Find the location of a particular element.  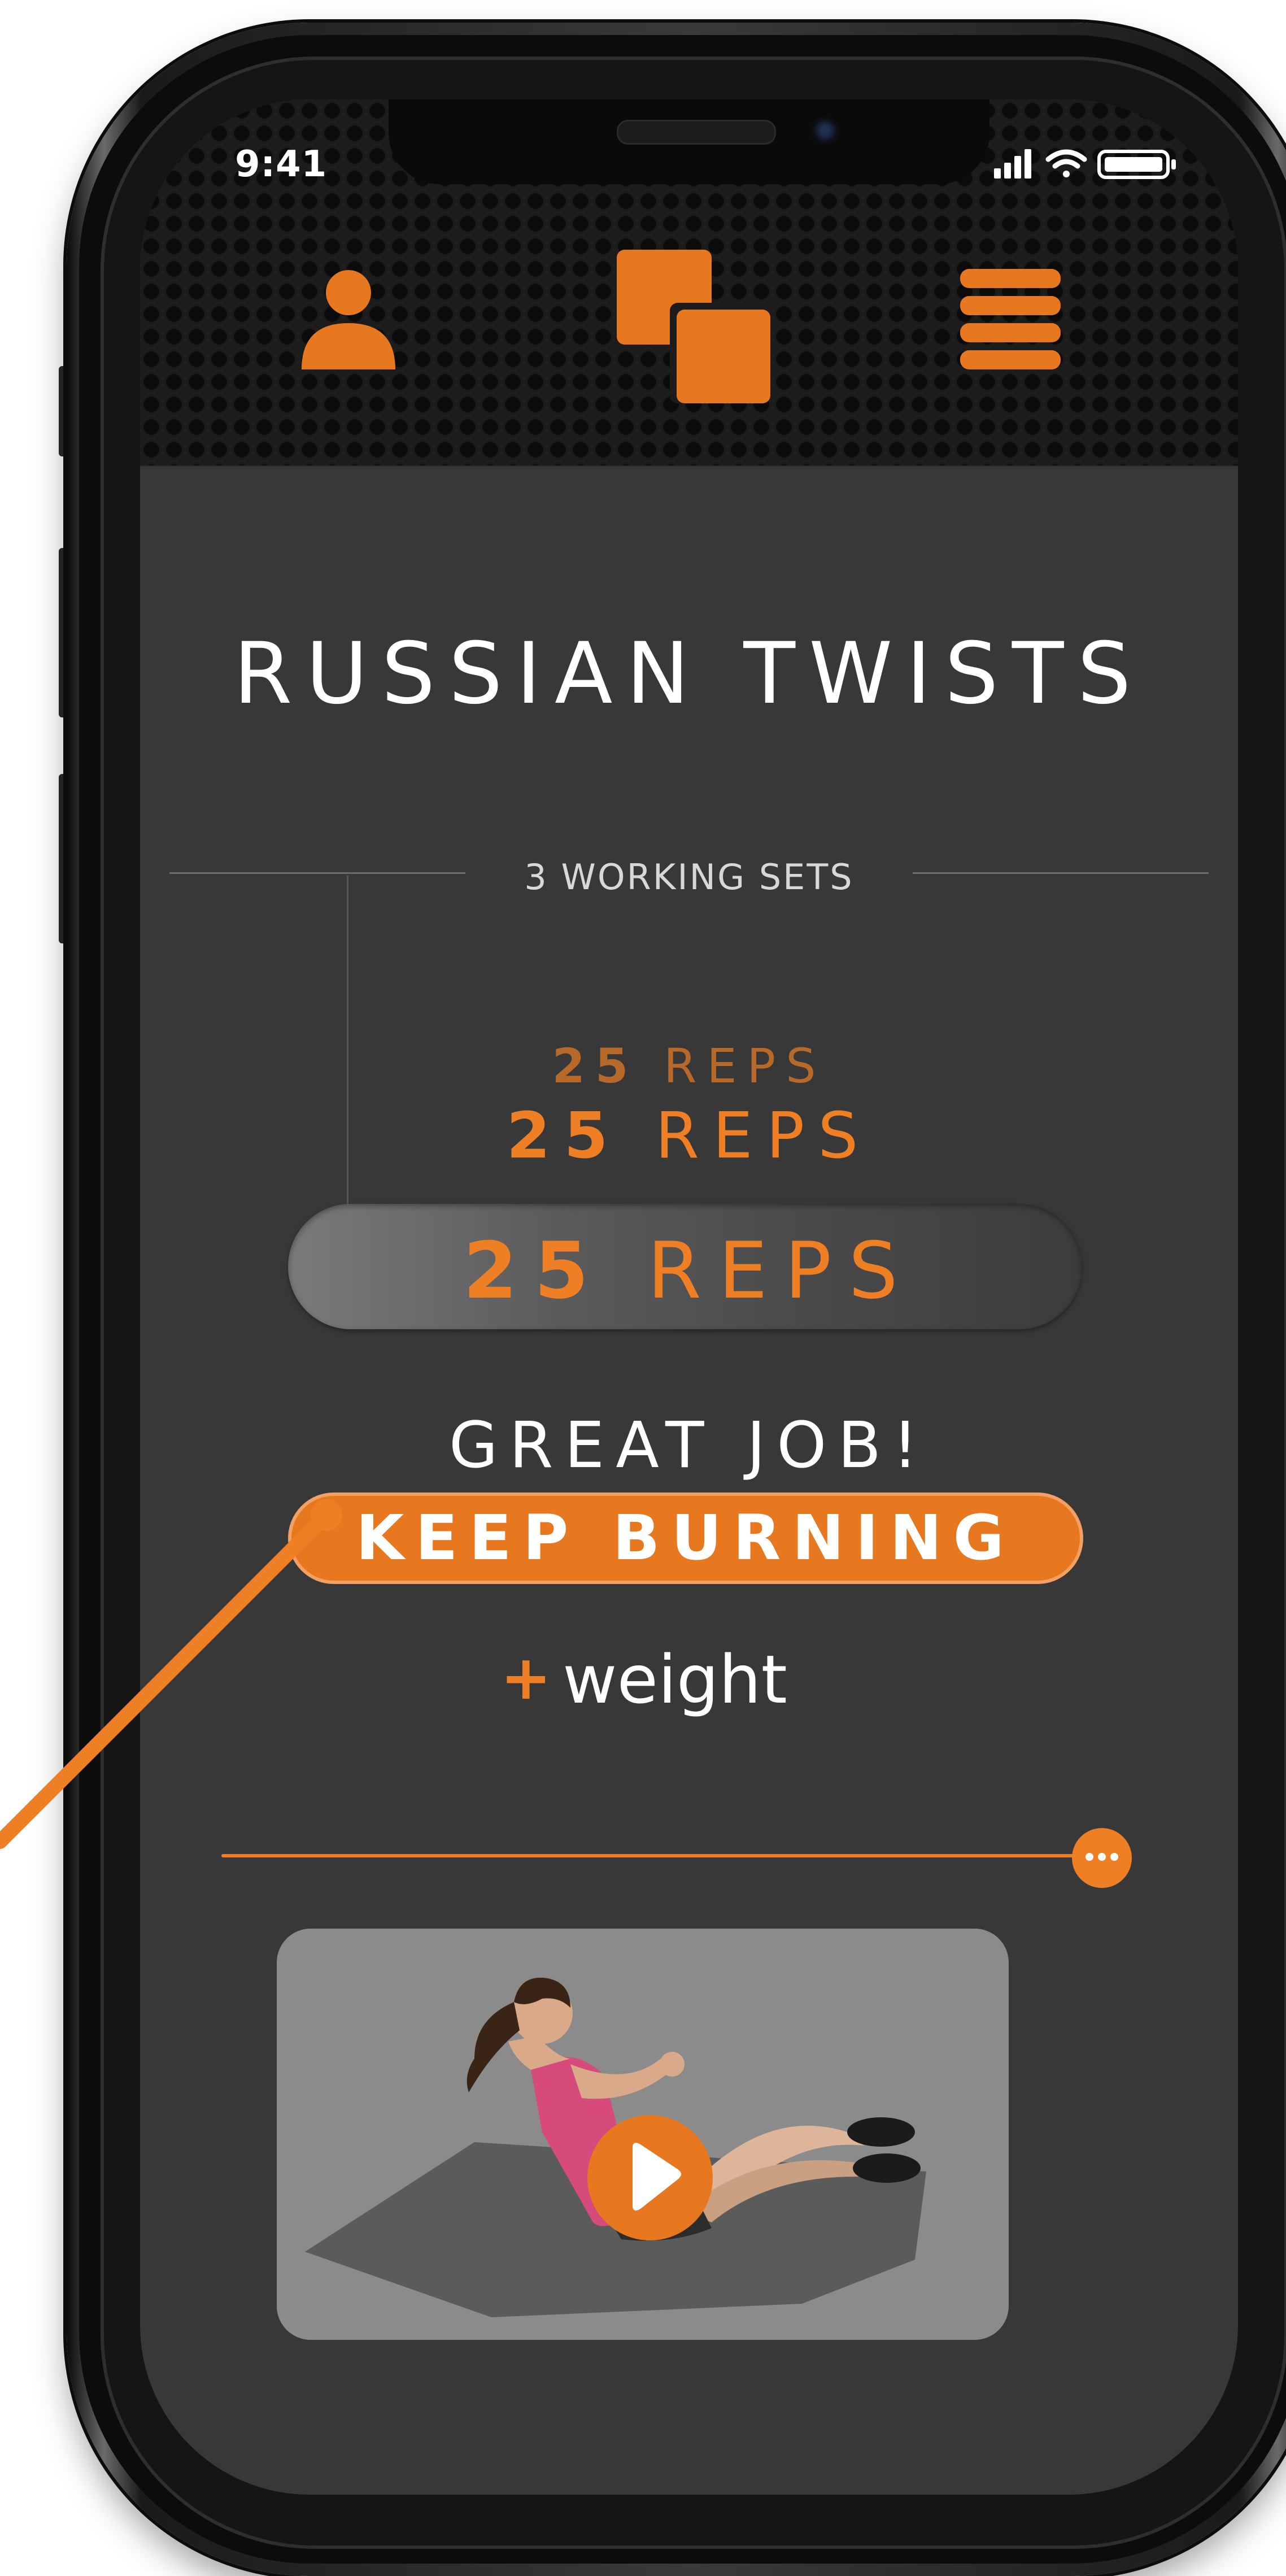

pointer-line is located at coordinates (168, 1678).